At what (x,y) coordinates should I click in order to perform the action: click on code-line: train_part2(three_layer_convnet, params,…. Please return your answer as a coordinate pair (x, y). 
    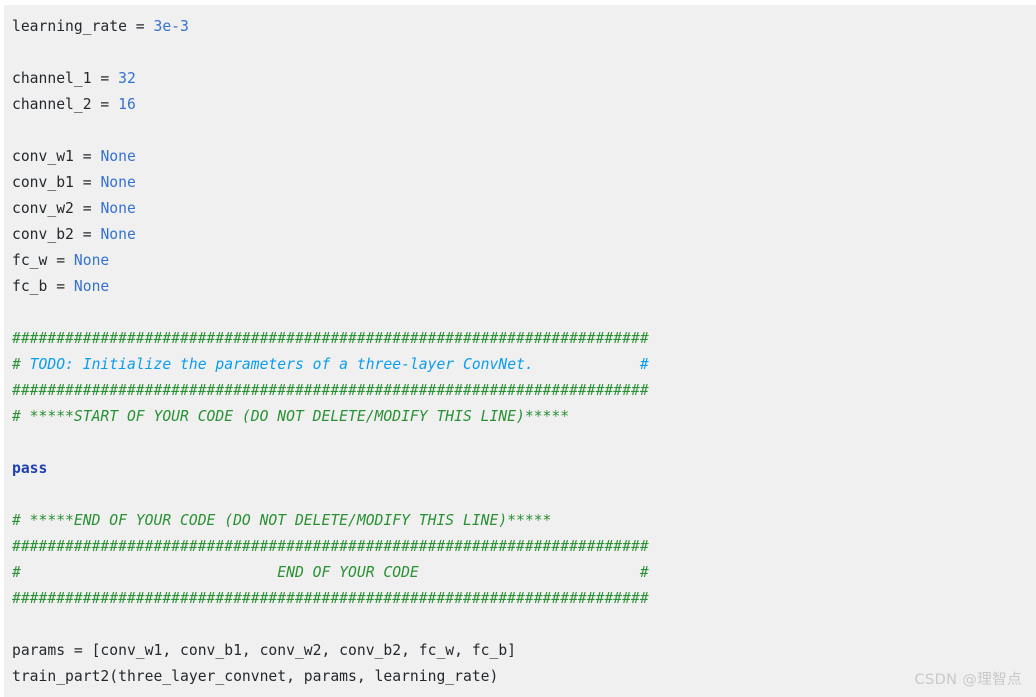
    Looking at the image, I should click on (524, 677).